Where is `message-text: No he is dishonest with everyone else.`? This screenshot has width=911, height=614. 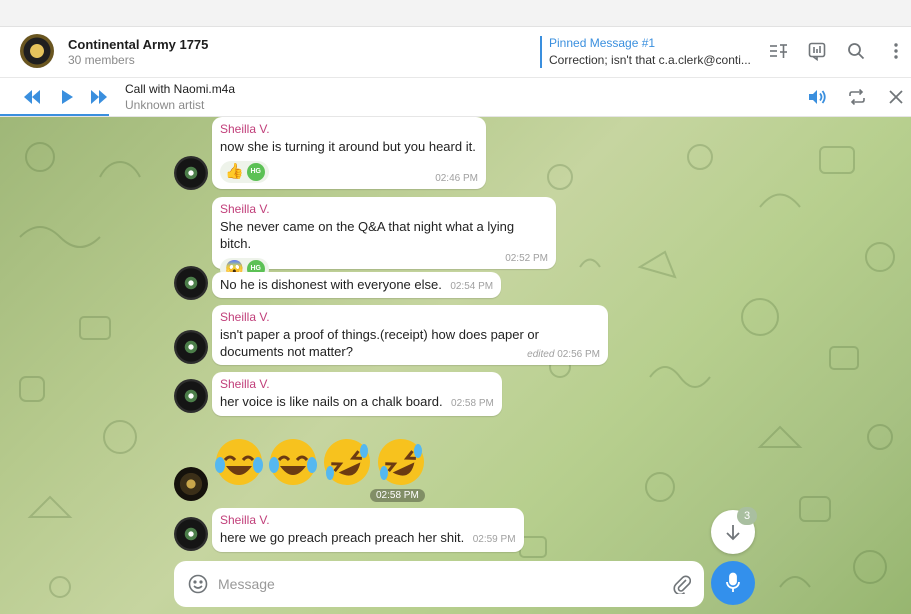
message-text: No he is dishonest with everyone else. is located at coordinates (331, 284).